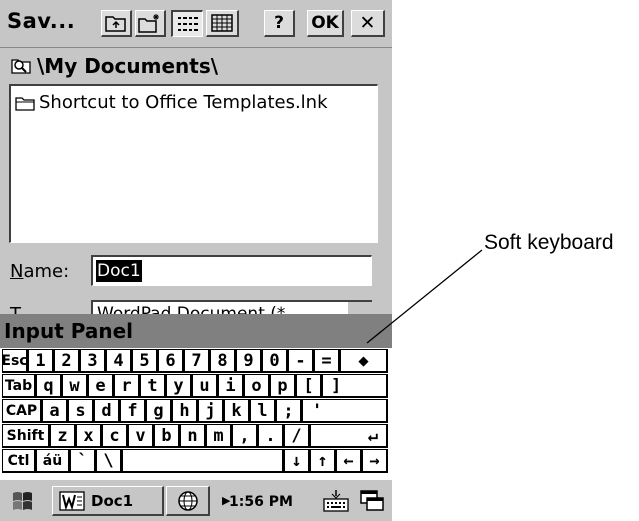 This screenshot has width=639, height=521. I want to click on callout-line, so click(424, 296).